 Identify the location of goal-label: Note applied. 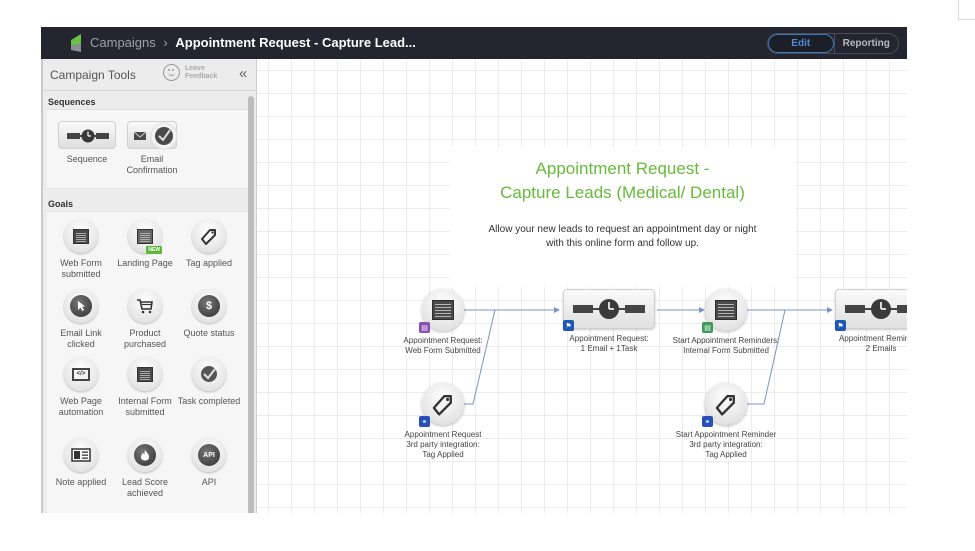
(81, 482).